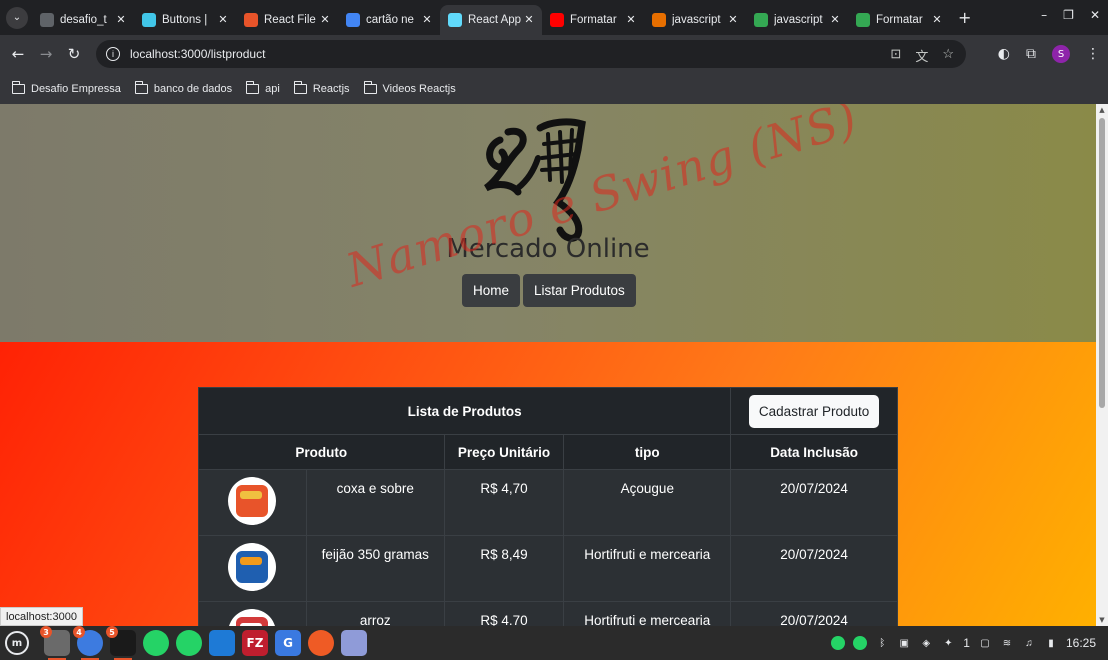  Describe the element at coordinates (1031, 54) in the screenshot. I see `extensions-icon: ⧉` at that location.